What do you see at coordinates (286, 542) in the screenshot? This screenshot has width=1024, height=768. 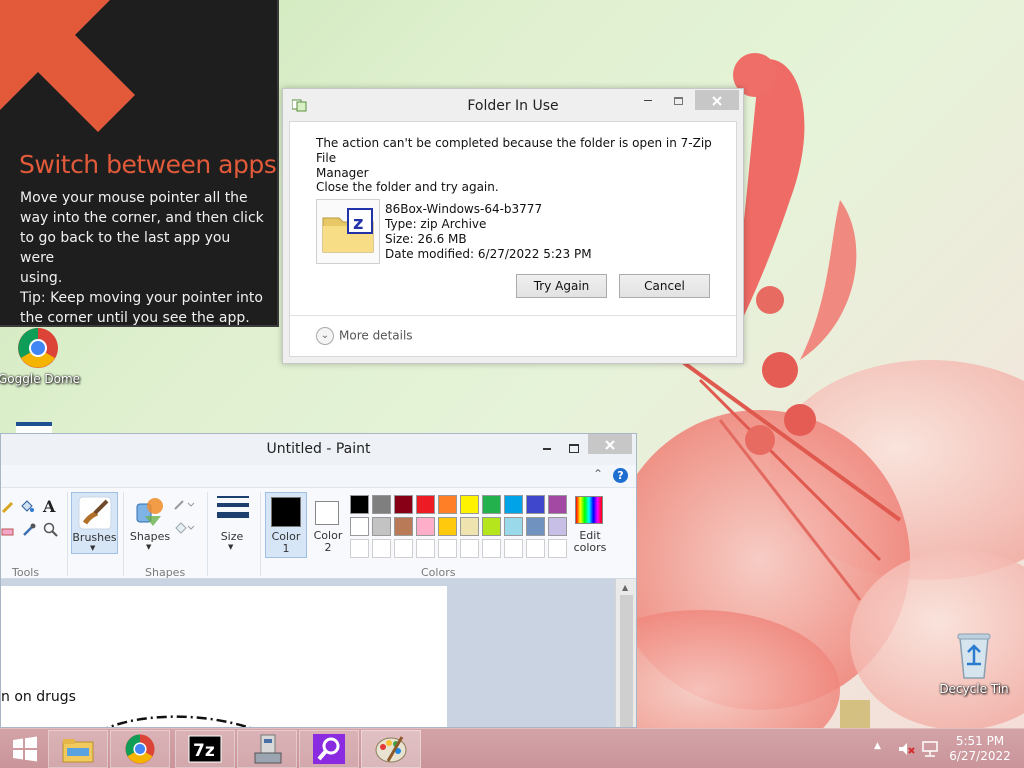 I see `color1-label: Color 1` at bounding box center [286, 542].